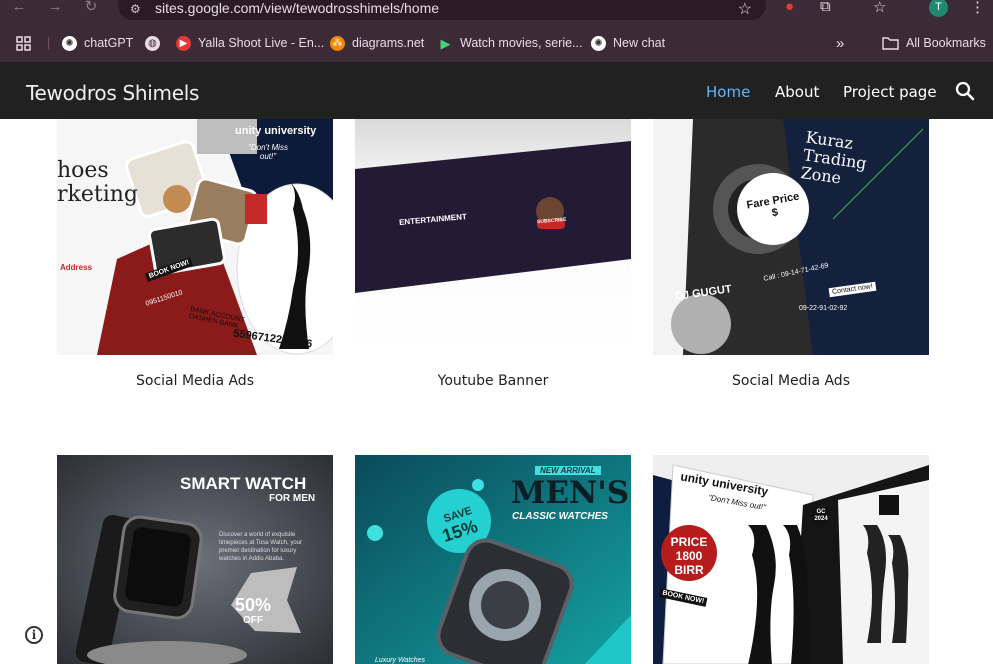 The width and height of the screenshot is (993, 664). I want to click on unity-university-price: PRICE, so click(689, 542).